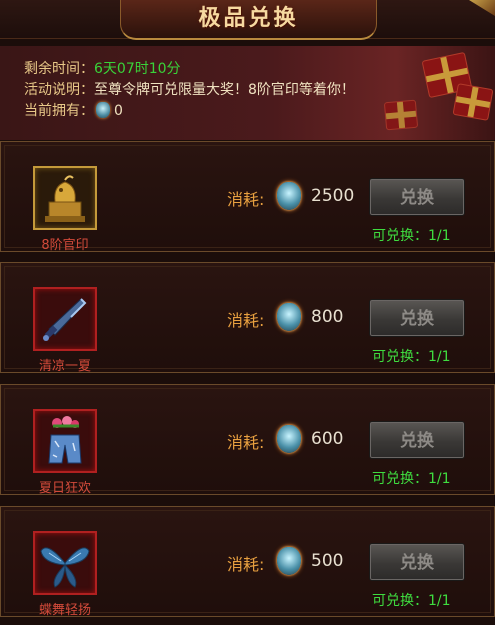 Image resolution: width=495 pixels, height=625 pixels. I want to click on item-name: 8阶官印, so click(65, 245).